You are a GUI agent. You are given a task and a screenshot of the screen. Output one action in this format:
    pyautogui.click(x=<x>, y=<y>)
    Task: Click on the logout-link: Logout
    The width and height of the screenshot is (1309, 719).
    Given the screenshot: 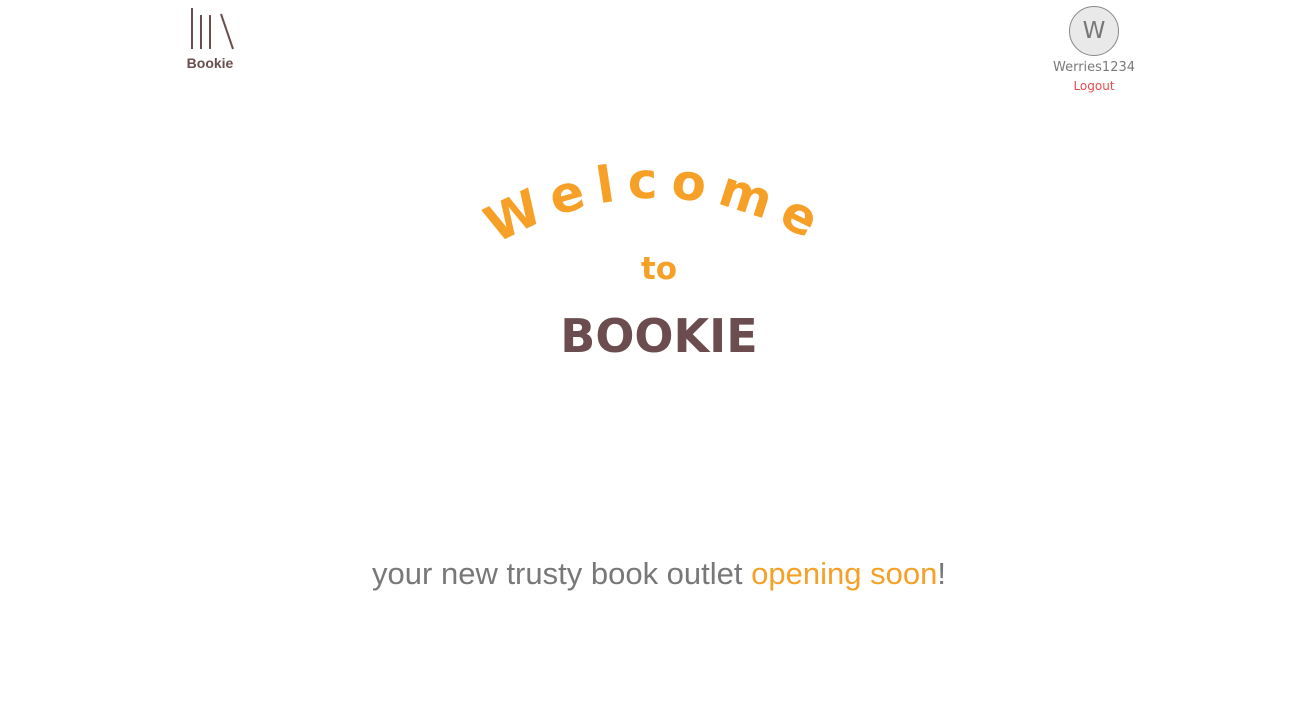 What is the action you would take?
    pyautogui.click(x=1093, y=86)
    